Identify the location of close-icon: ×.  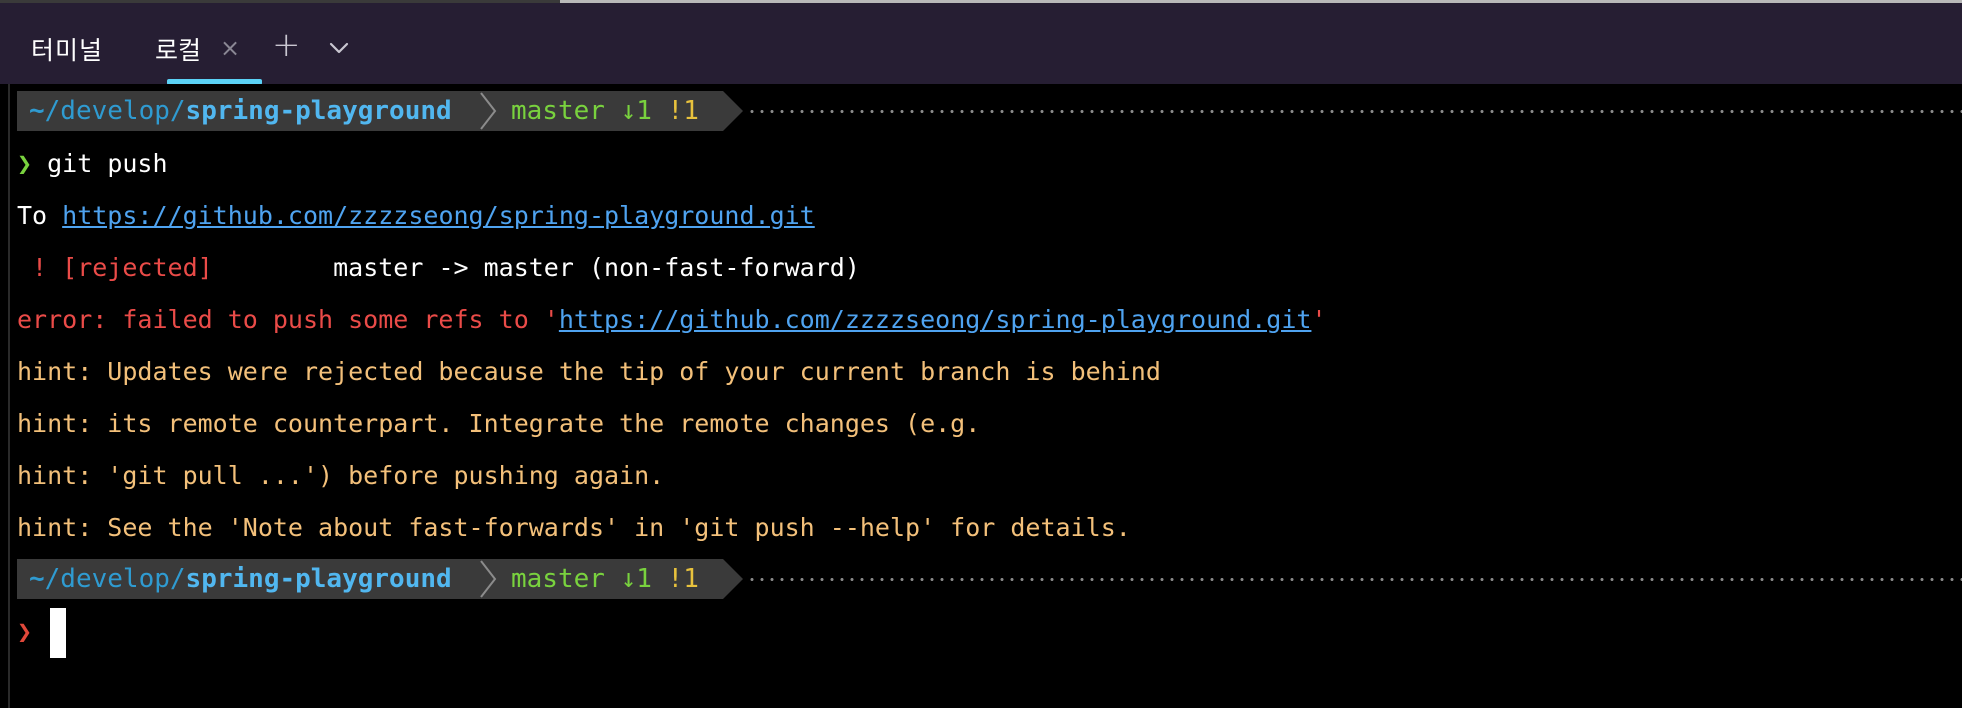
(230, 48).